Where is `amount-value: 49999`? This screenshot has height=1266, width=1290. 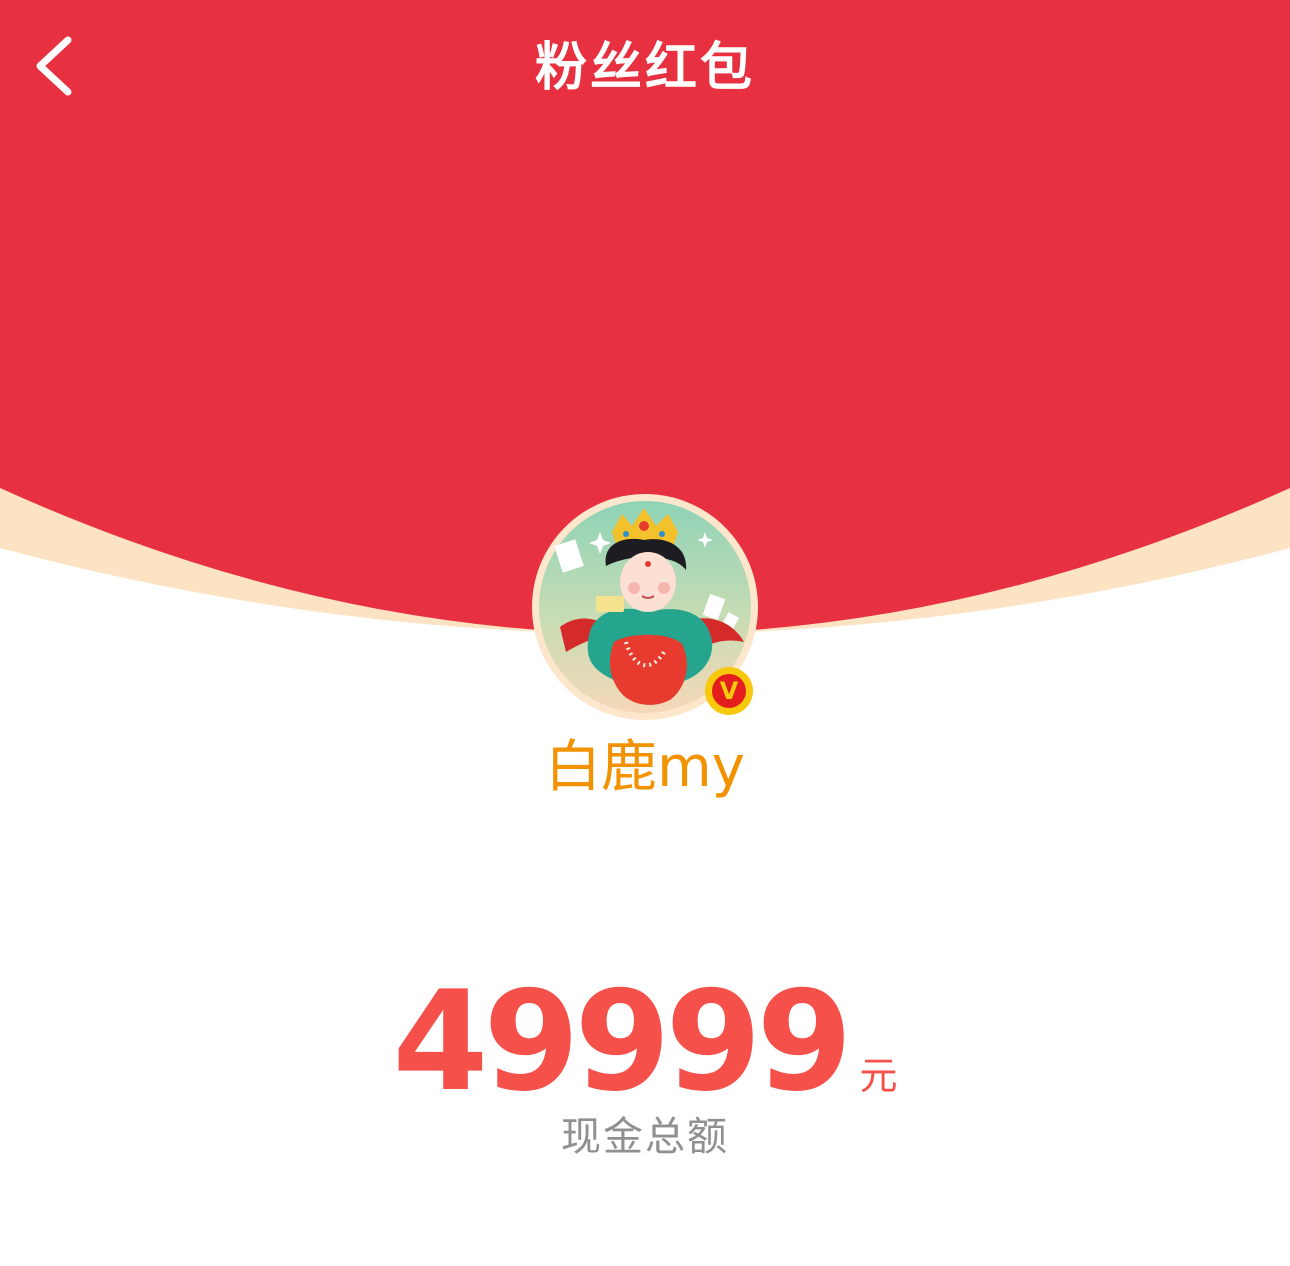
amount-value: 49999 is located at coordinates (622, 1041).